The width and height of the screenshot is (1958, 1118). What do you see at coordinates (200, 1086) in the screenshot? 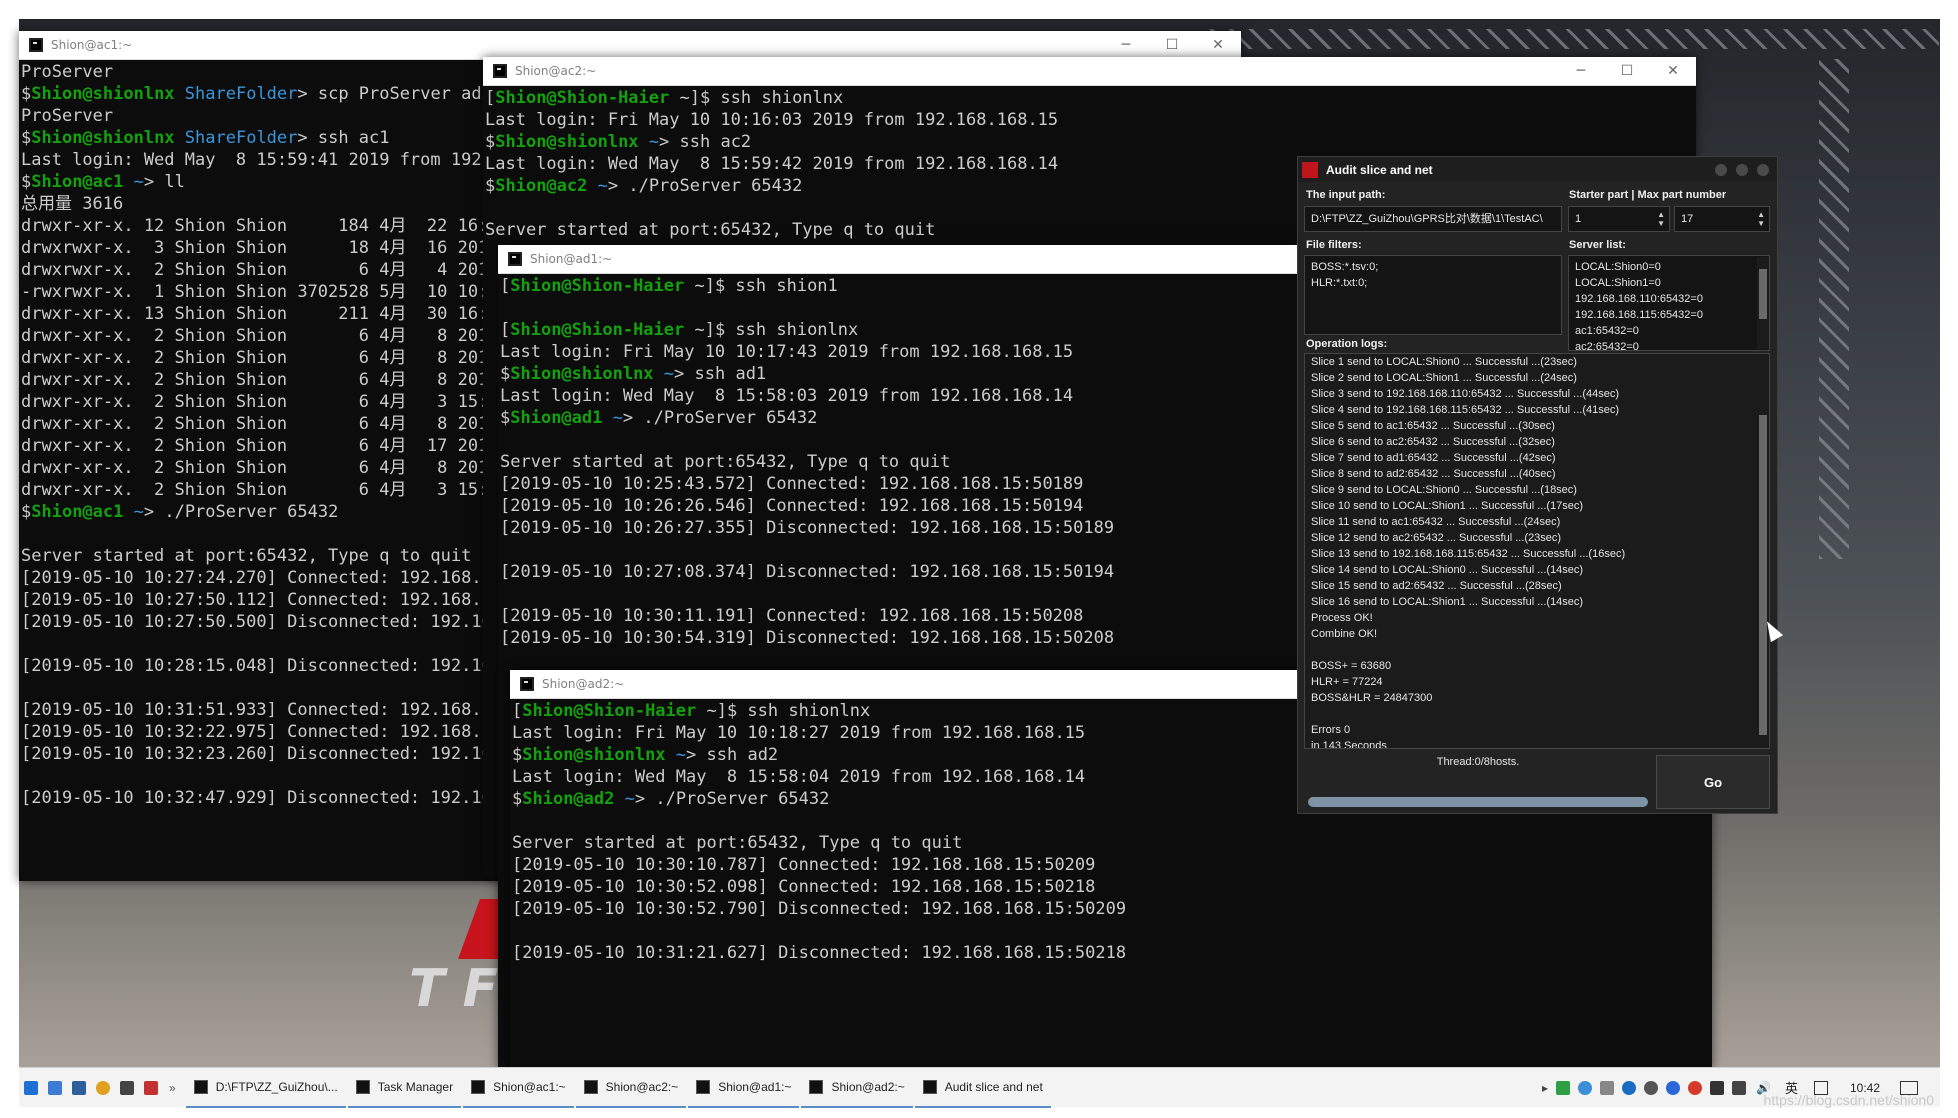
I see `app-icon` at bounding box center [200, 1086].